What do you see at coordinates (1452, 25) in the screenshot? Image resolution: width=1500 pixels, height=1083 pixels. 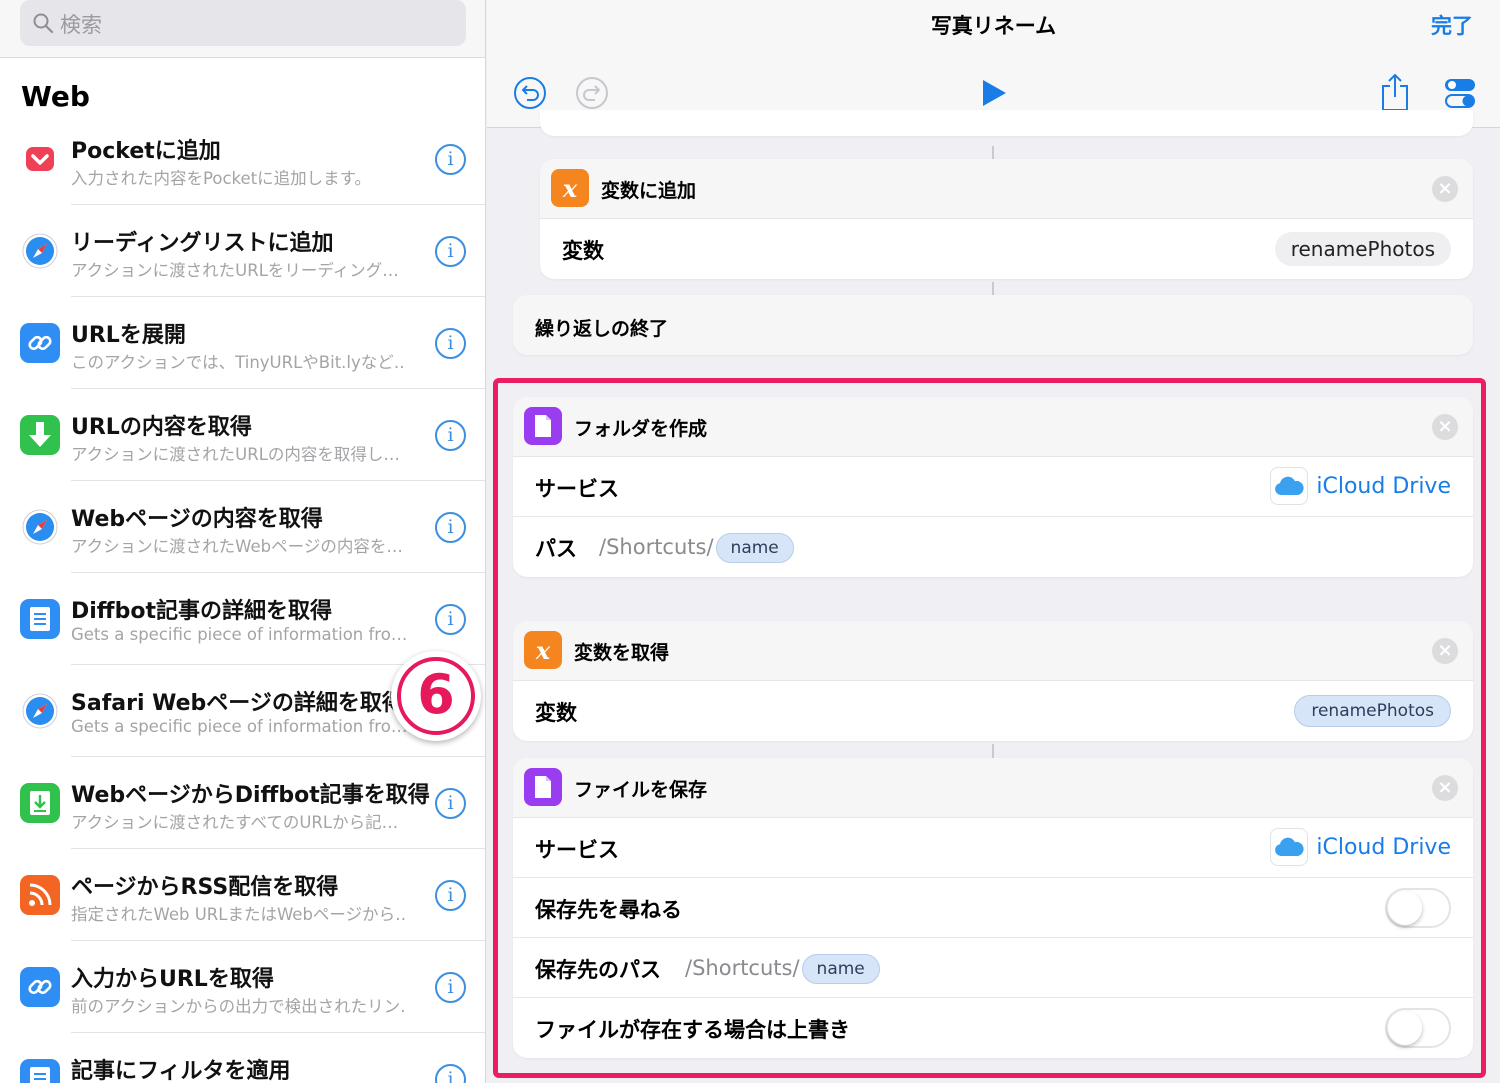 I see `done-button: 完了` at bounding box center [1452, 25].